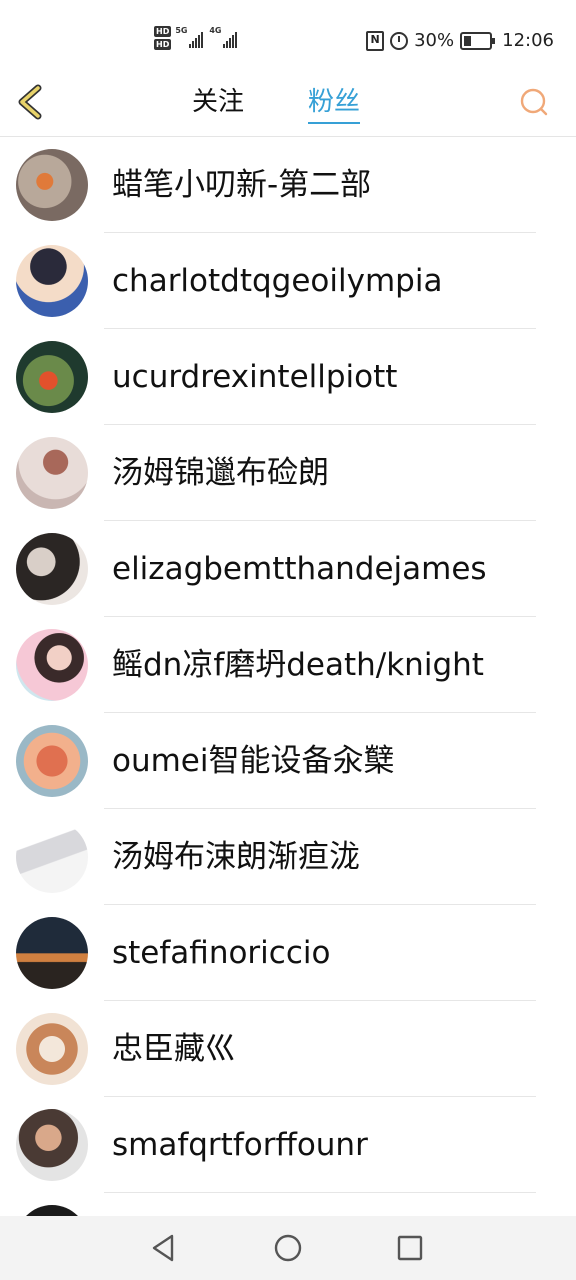 Image resolution: width=576 pixels, height=1280 pixels. What do you see at coordinates (240, 1145) in the screenshot?
I see `fan-name: smafqrtforffounr` at bounding box center [240, 1145].